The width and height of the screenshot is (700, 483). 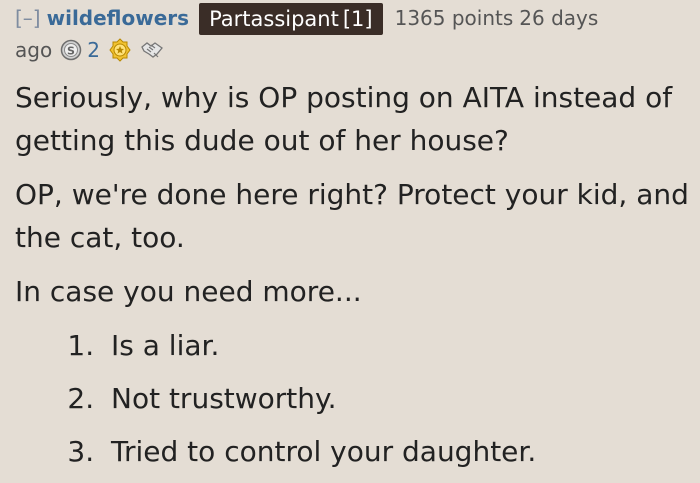 I want to click on gold-award-icon, so click(x=120, y=50).